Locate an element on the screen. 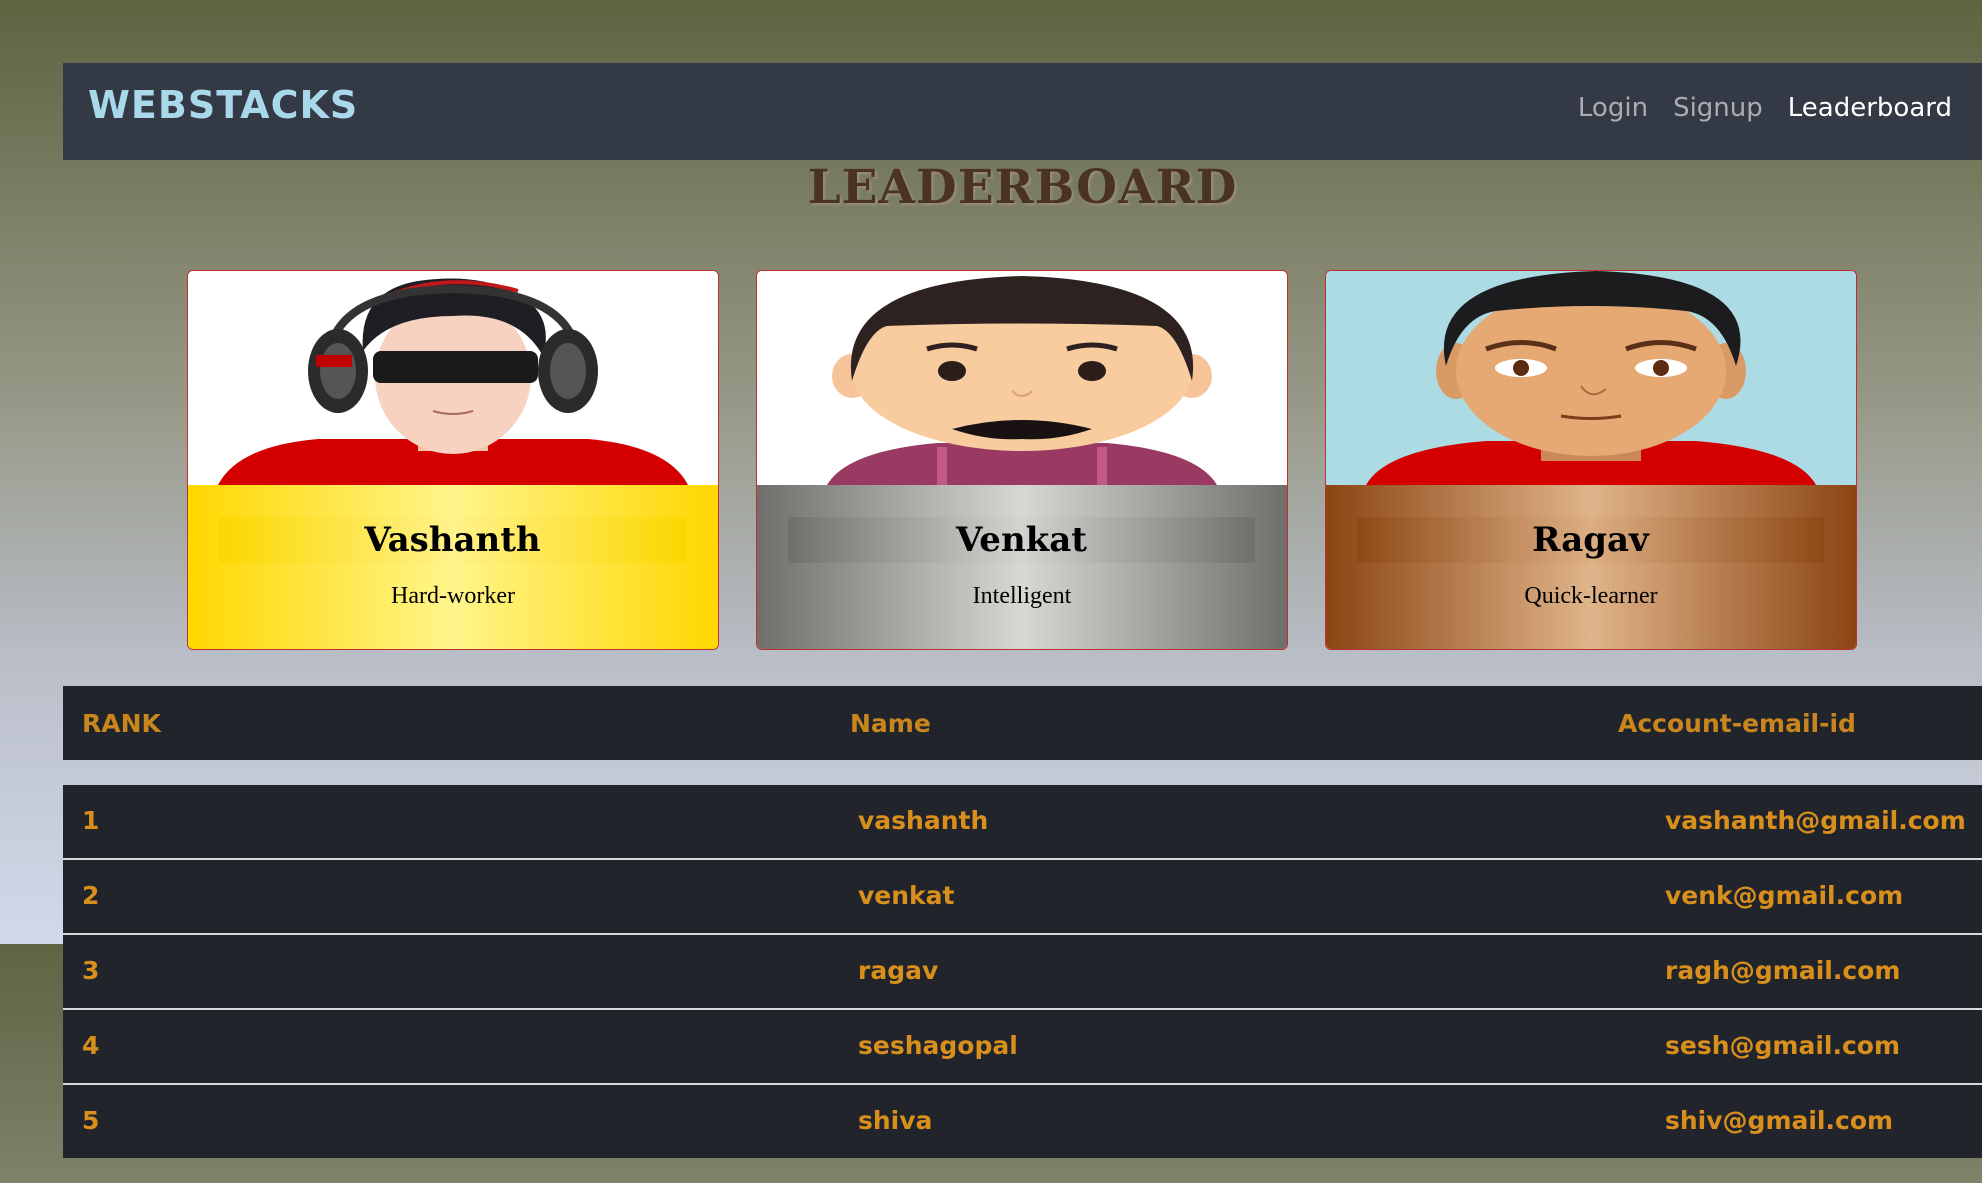 This screenshot has height=1183, width=1982. name-band: Ragav is located at coordinates (1590, 540).